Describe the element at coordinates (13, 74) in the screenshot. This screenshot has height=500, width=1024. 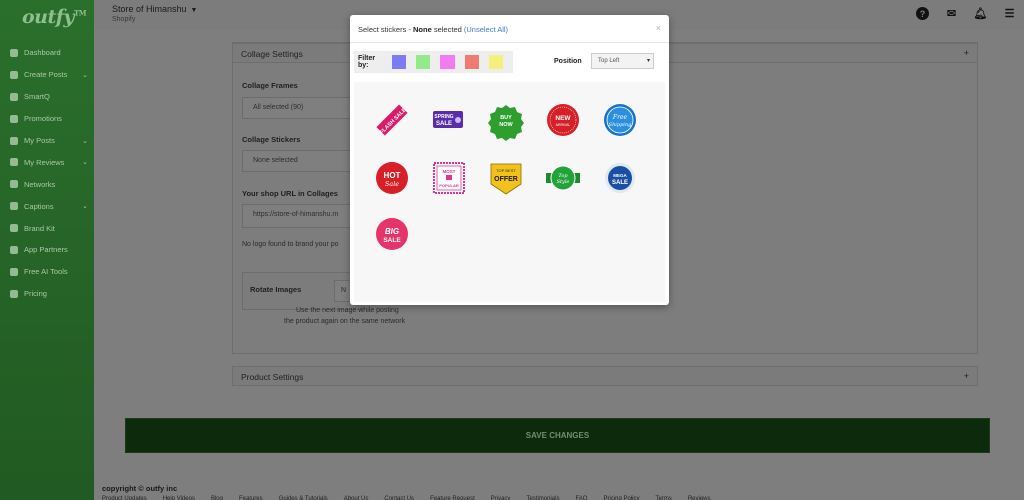
I see `pencil-icon` at that location.